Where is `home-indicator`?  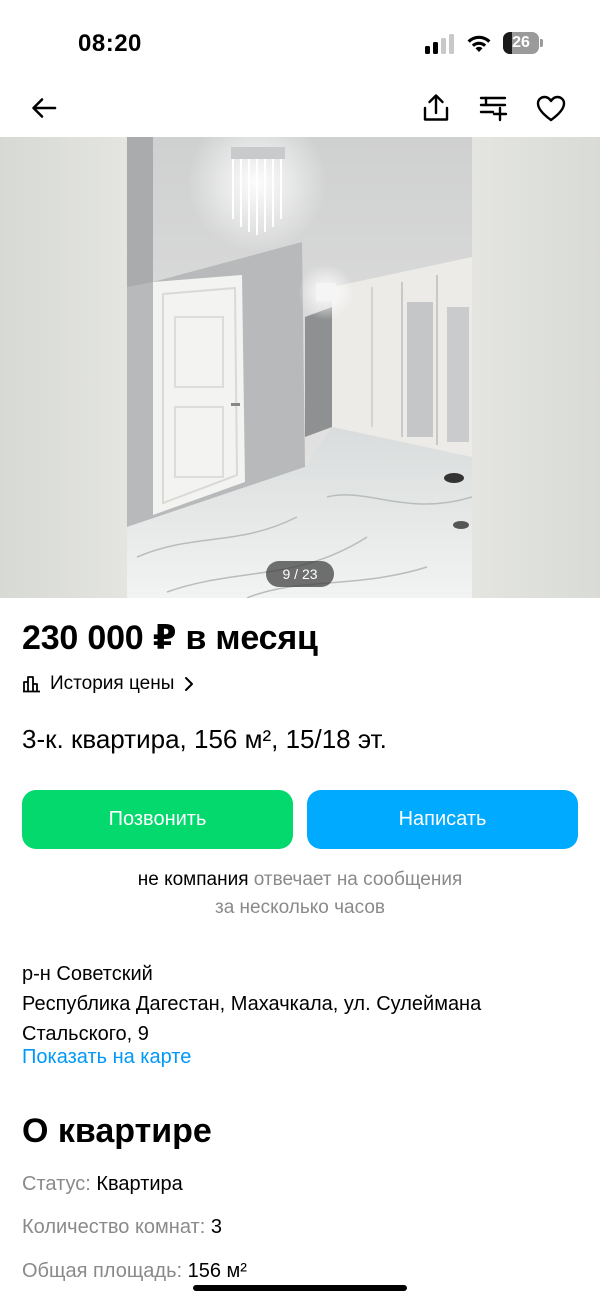
home-indicator is located at coordinates (300, 1288).